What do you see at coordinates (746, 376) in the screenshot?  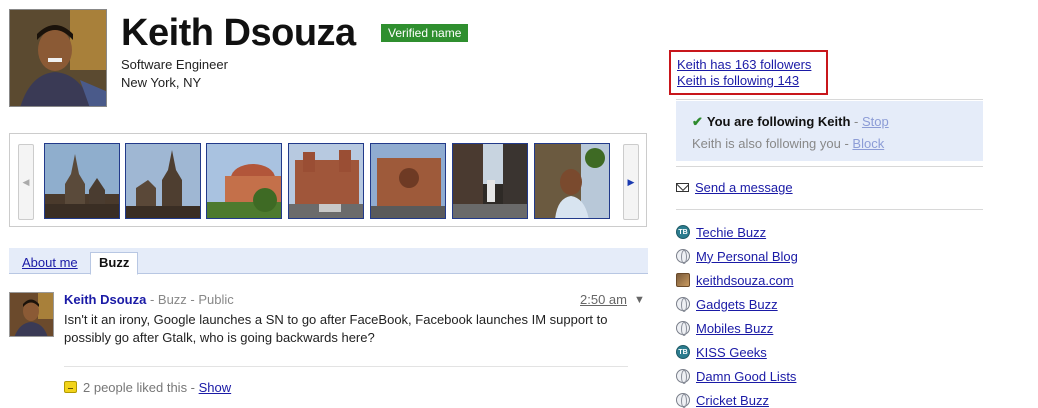 I see `profile-link: Damn Good Lists` at bounding box center [746, 376].